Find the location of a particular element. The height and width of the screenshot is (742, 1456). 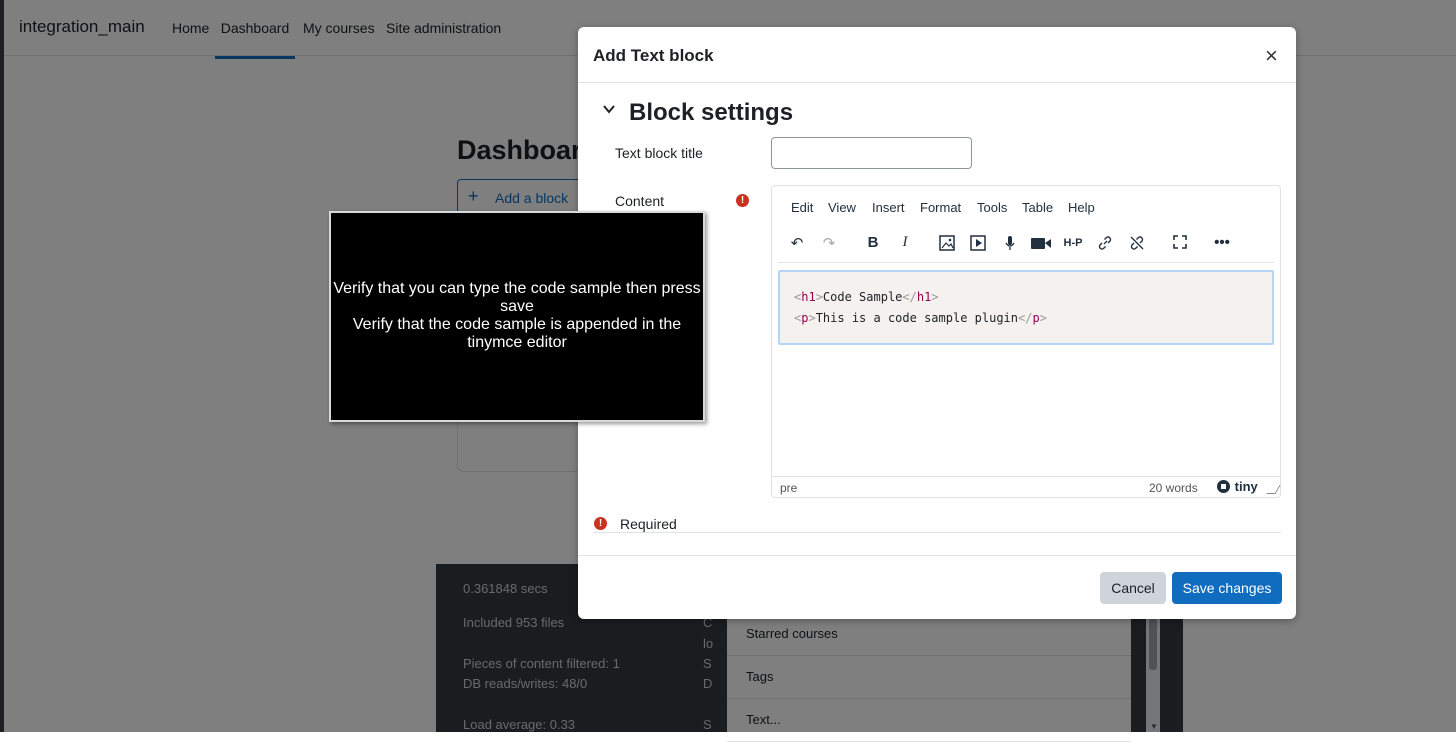

h5p-icon: H-P is located at coordinates (1073, 247).